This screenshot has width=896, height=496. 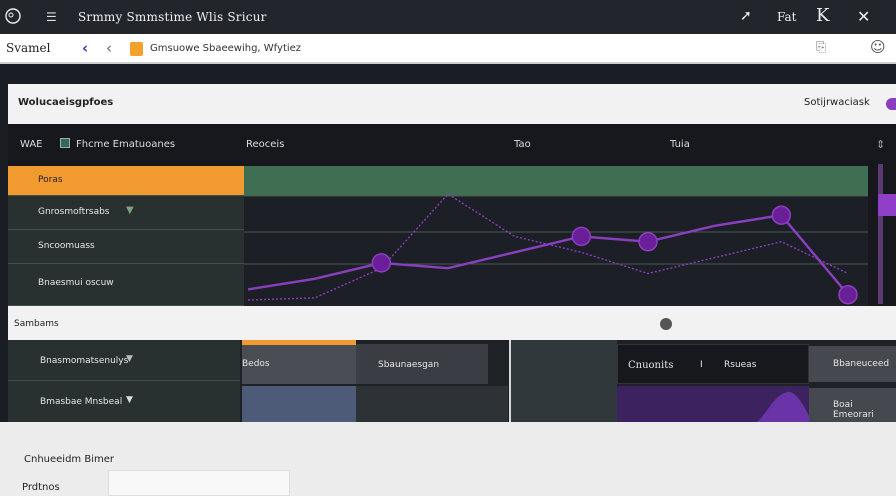 I want to click on section-title: Sambams, so click(x=36, y=324).